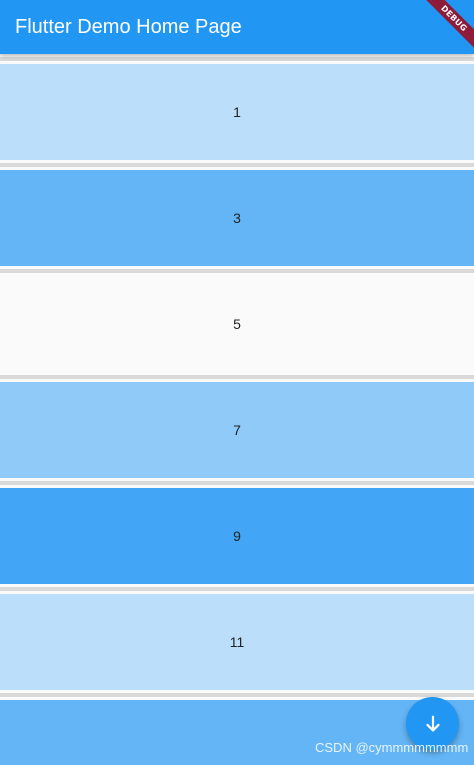  I want to click on list-item, so click(237, 732).